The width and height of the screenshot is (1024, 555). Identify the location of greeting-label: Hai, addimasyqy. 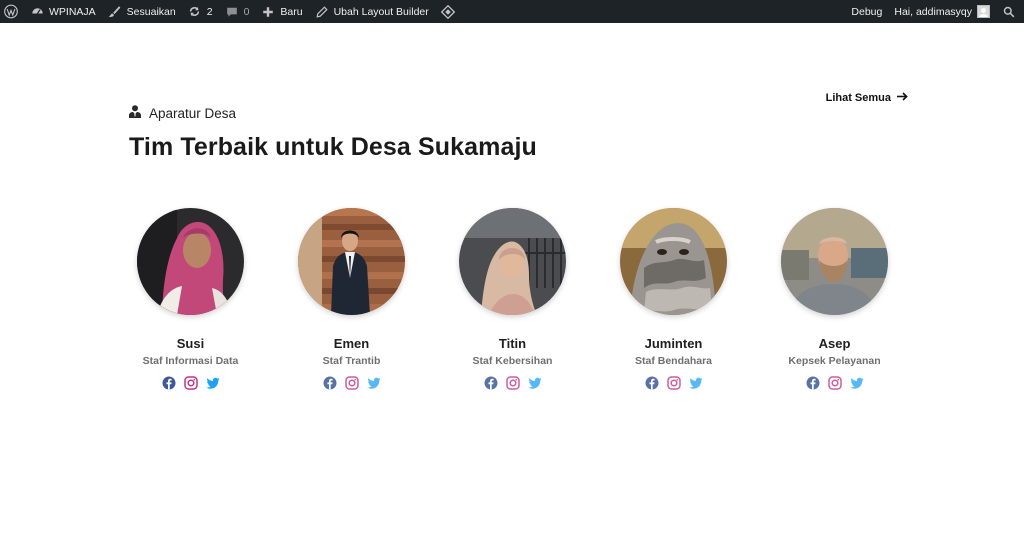
(933, 11).